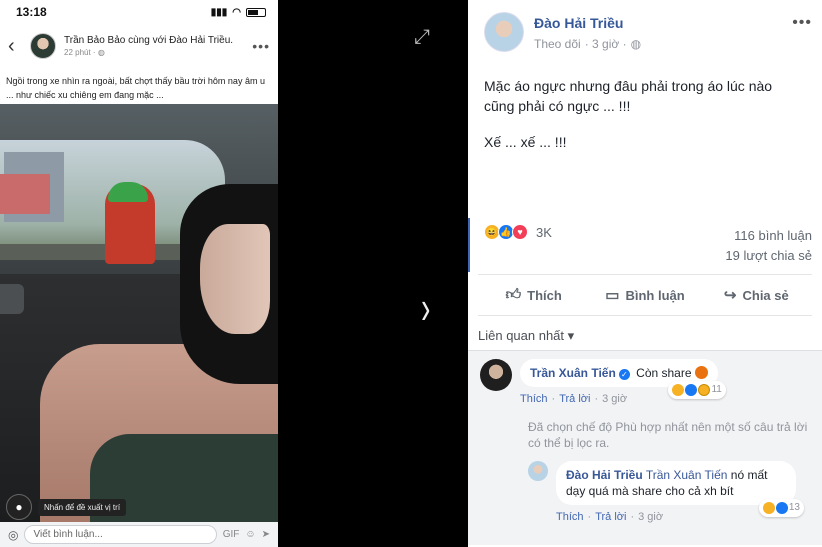  Describe the element at coordinates (650, 517) in the screenshot. I see `reply-time: 3 giờ` at that location.